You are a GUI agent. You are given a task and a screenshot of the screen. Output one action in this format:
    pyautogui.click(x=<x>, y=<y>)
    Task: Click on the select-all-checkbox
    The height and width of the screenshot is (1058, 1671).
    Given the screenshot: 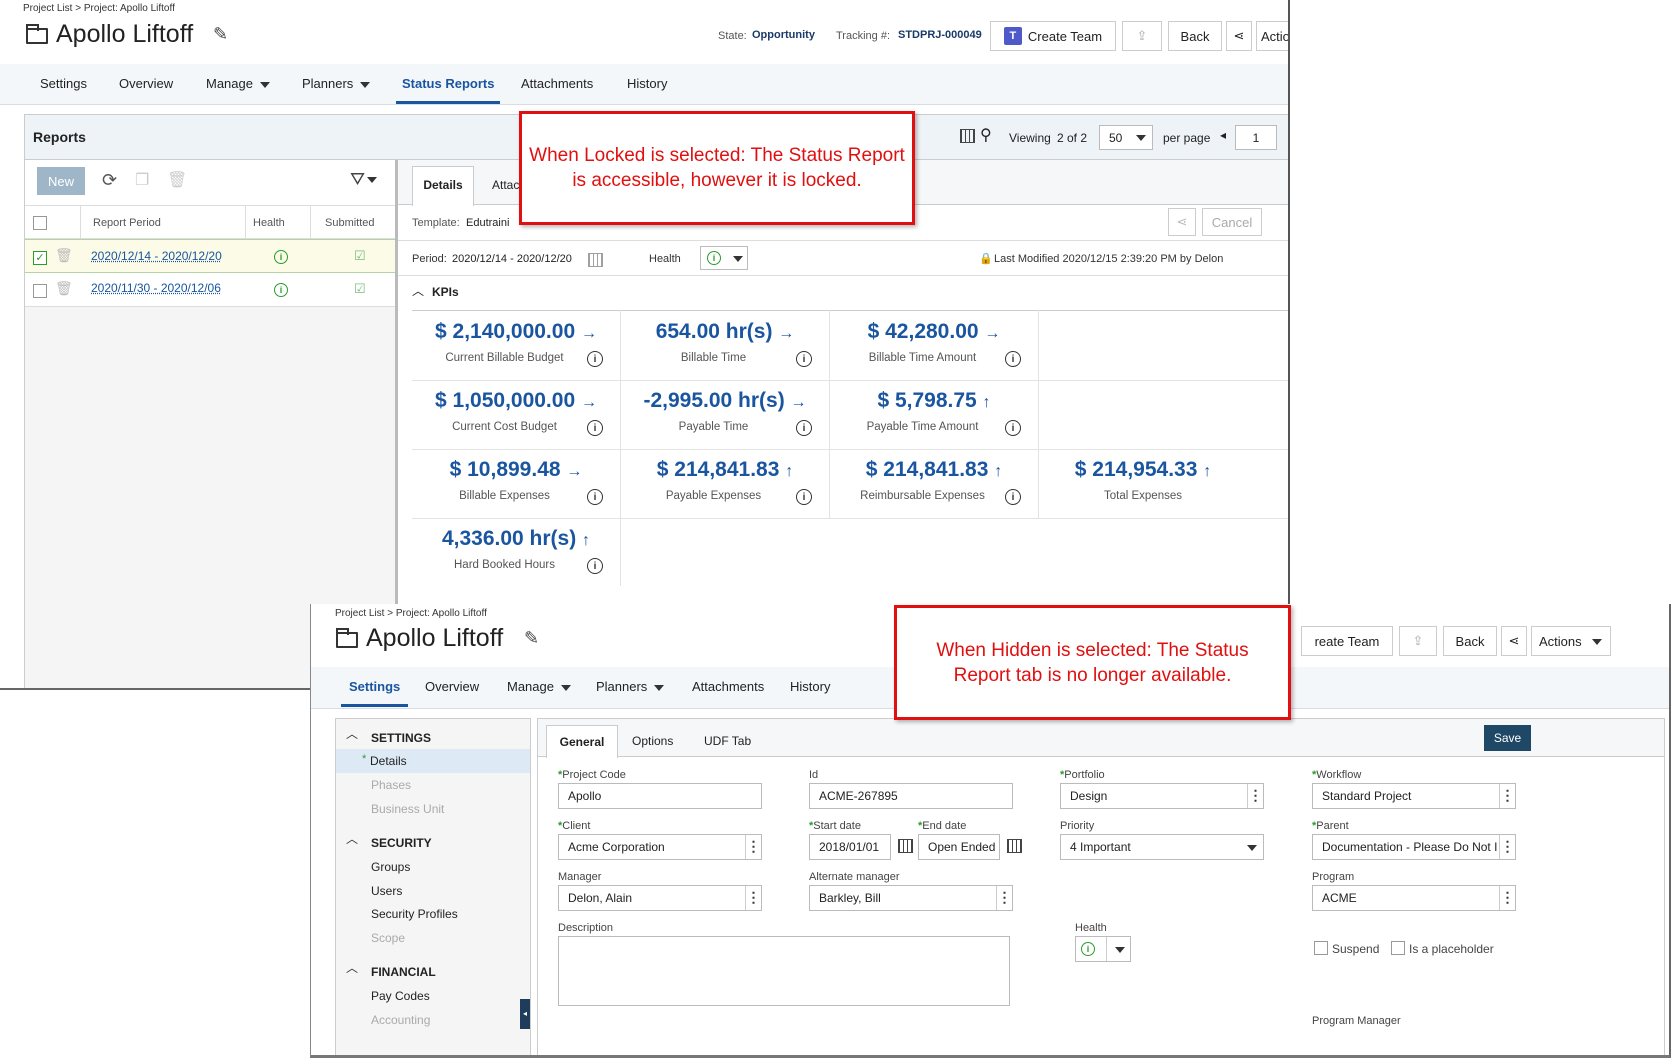 What is the action you would take?
    pyautogui.click(x=40, y=223)
    